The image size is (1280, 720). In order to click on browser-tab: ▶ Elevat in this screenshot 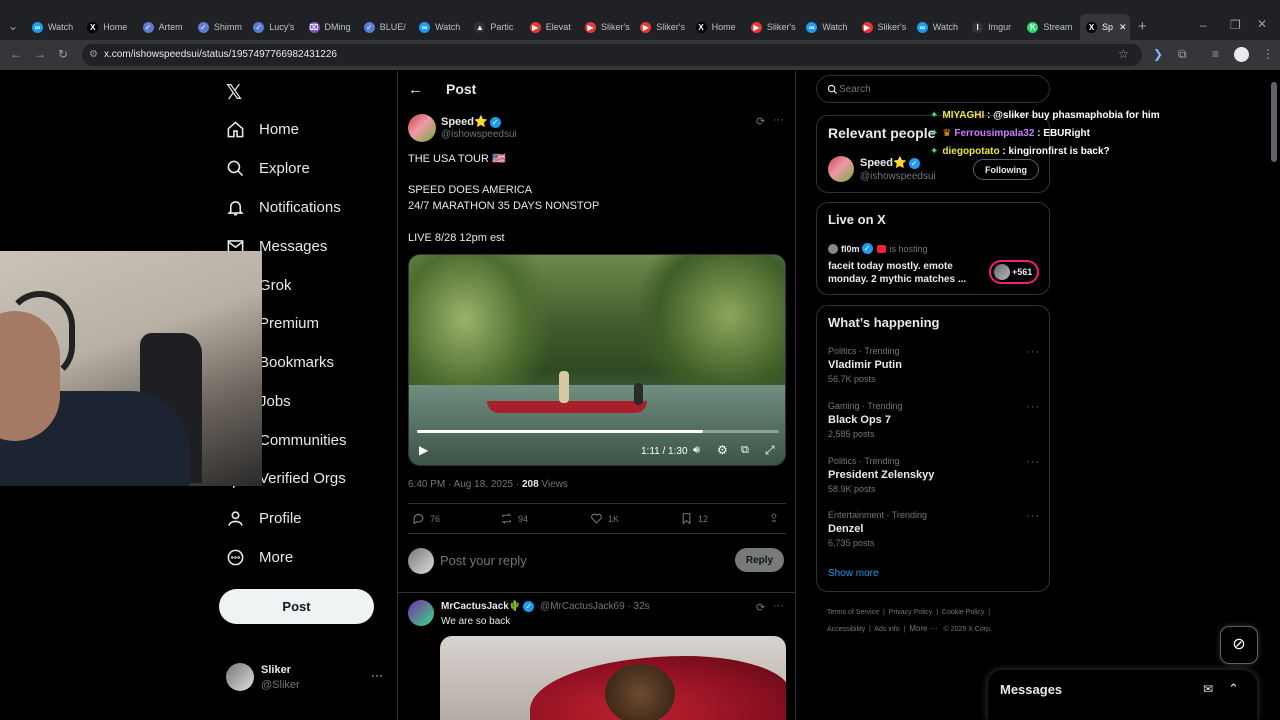, I will do `click(554, 27)`.